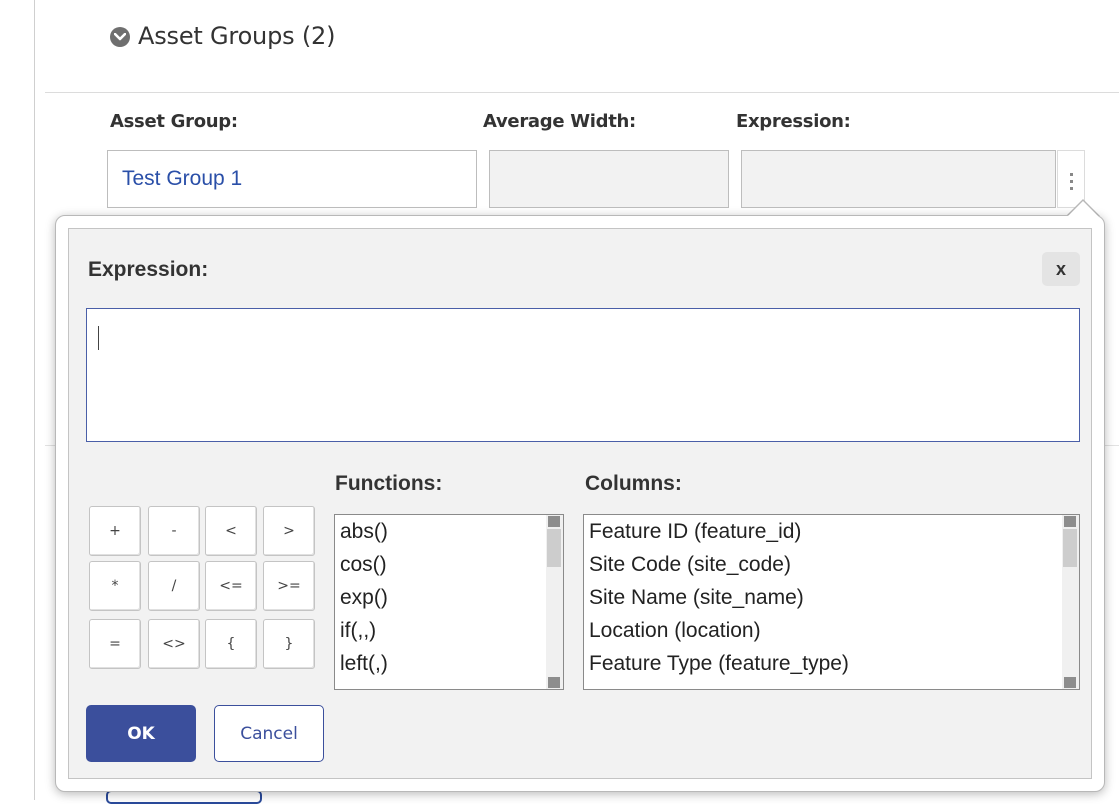 The height and width of the screenshot is (804, 1119). What do you see at coordinates (1070, 602) in the screenshot?
I see `columns-scrollbar` at bounding box center [1070, 602].